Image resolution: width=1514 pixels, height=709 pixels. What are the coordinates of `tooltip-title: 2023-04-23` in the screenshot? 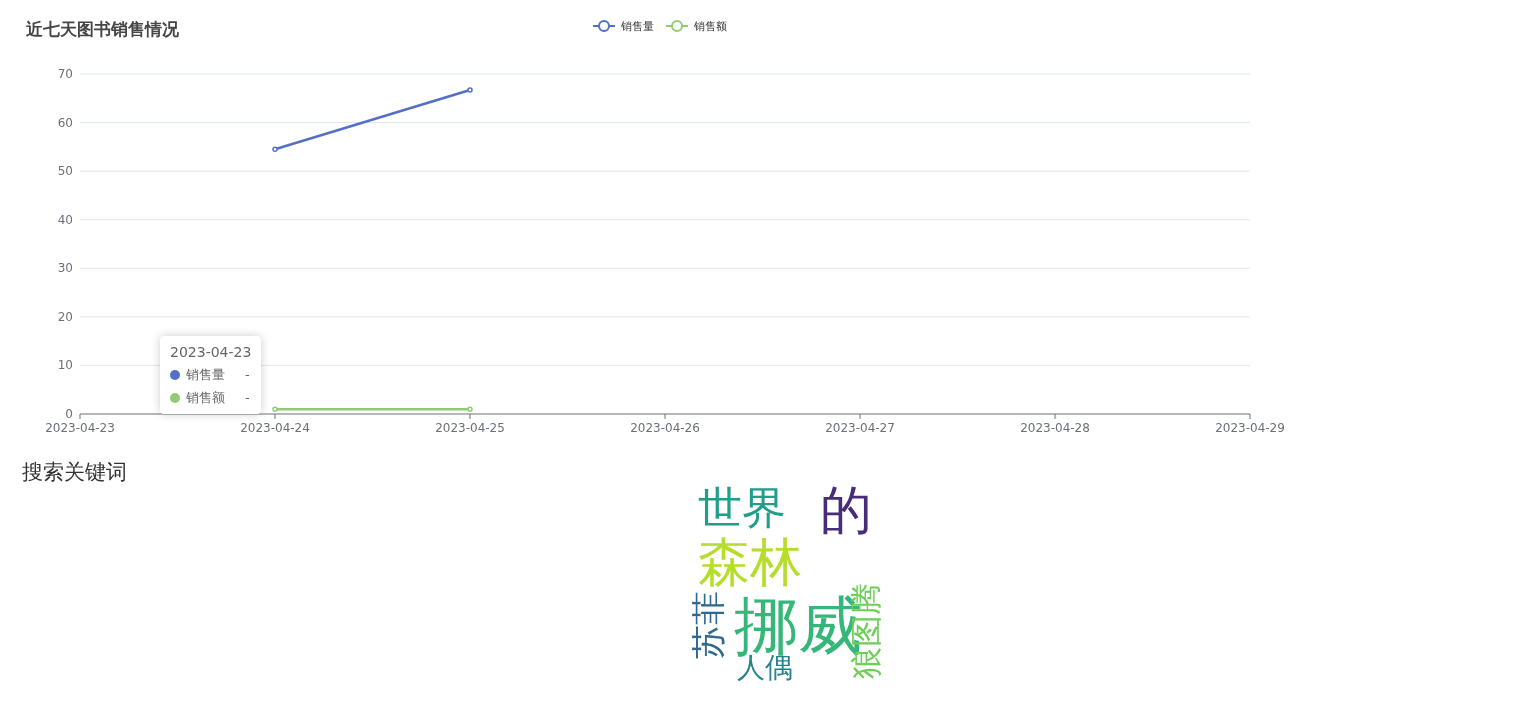 It's located at (211, 352).